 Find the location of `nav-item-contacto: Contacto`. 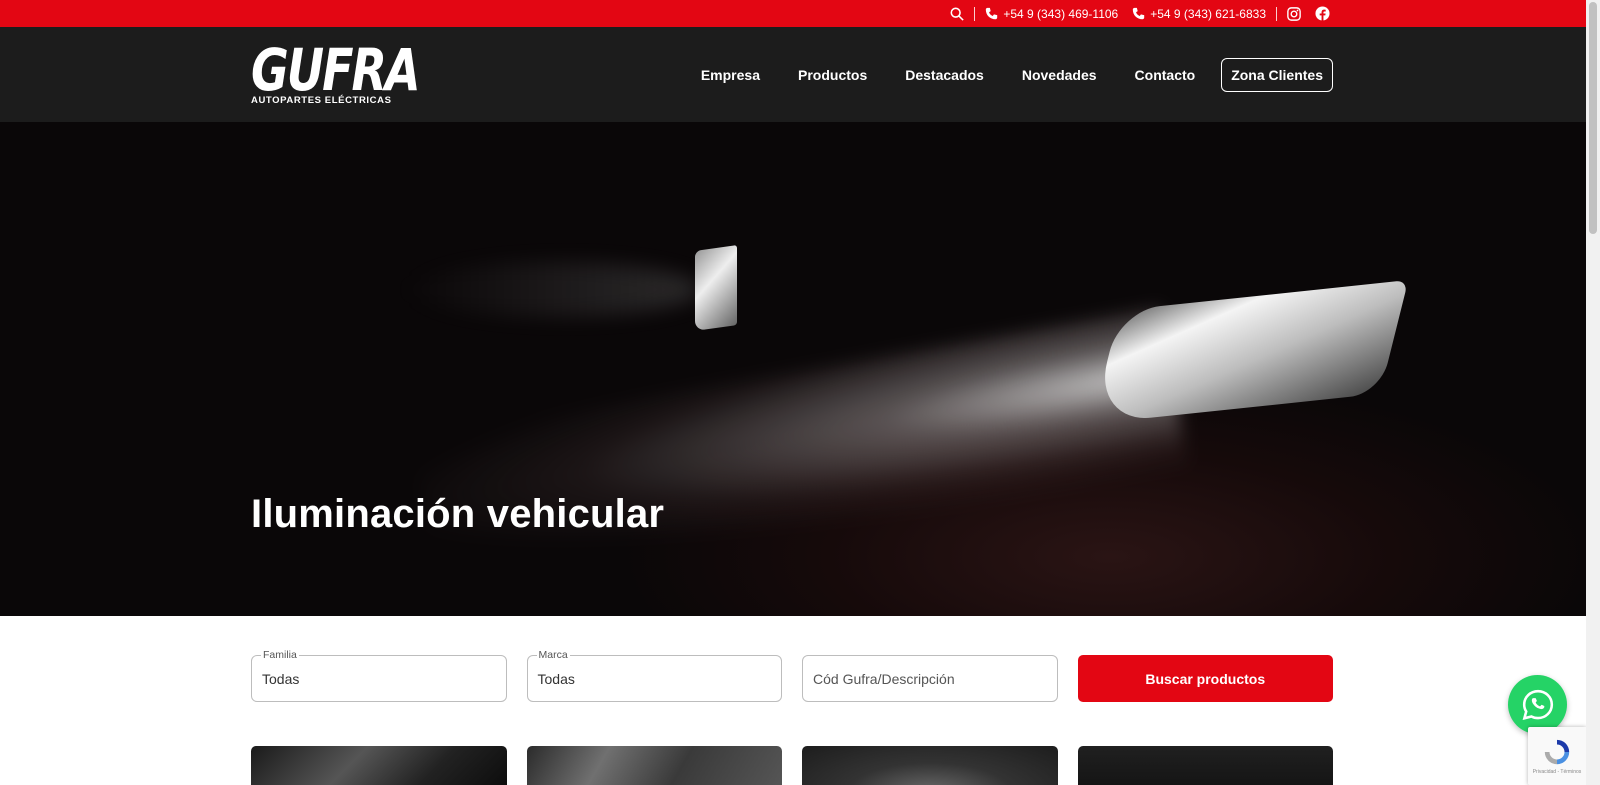

nav-item-contacto: Contacto is located at coordinates (1165, 75).